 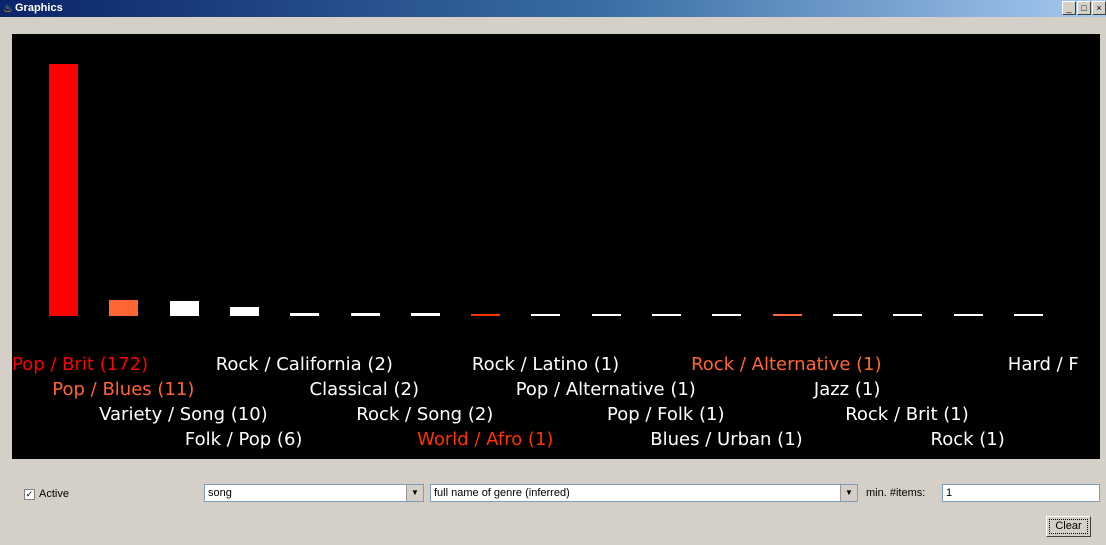 What do you see at coordinates (54, 494) in the screenshot?
I see `active-label: Active` at bounding box center [54, 494].